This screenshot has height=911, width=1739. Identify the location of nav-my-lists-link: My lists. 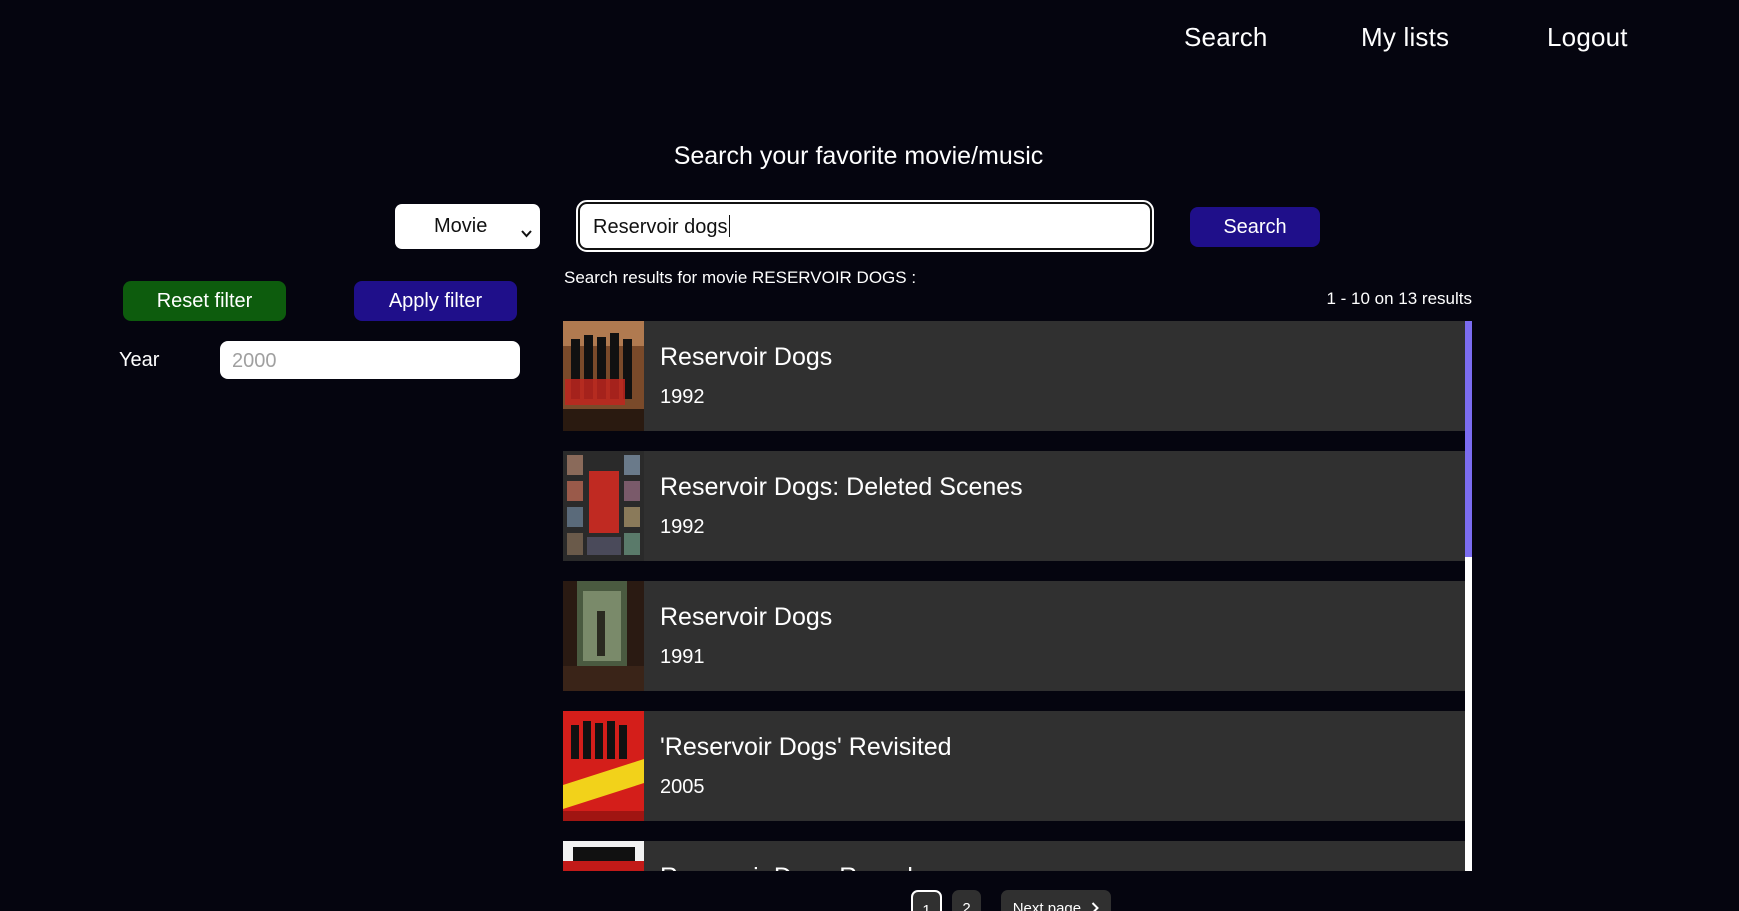
(1405, 37).